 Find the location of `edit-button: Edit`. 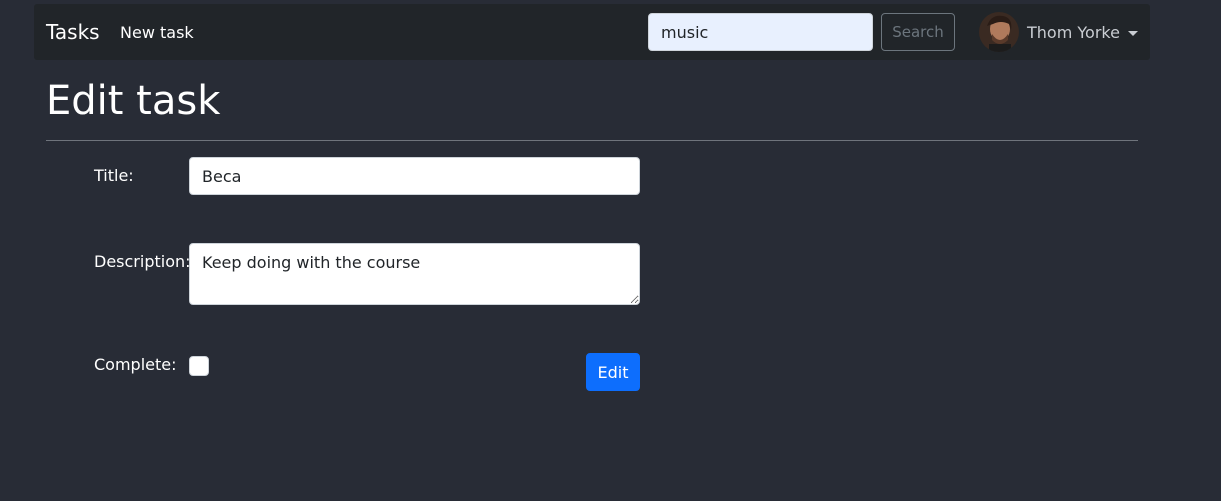

edit-button: Edit is located at coordinates (613, 372).